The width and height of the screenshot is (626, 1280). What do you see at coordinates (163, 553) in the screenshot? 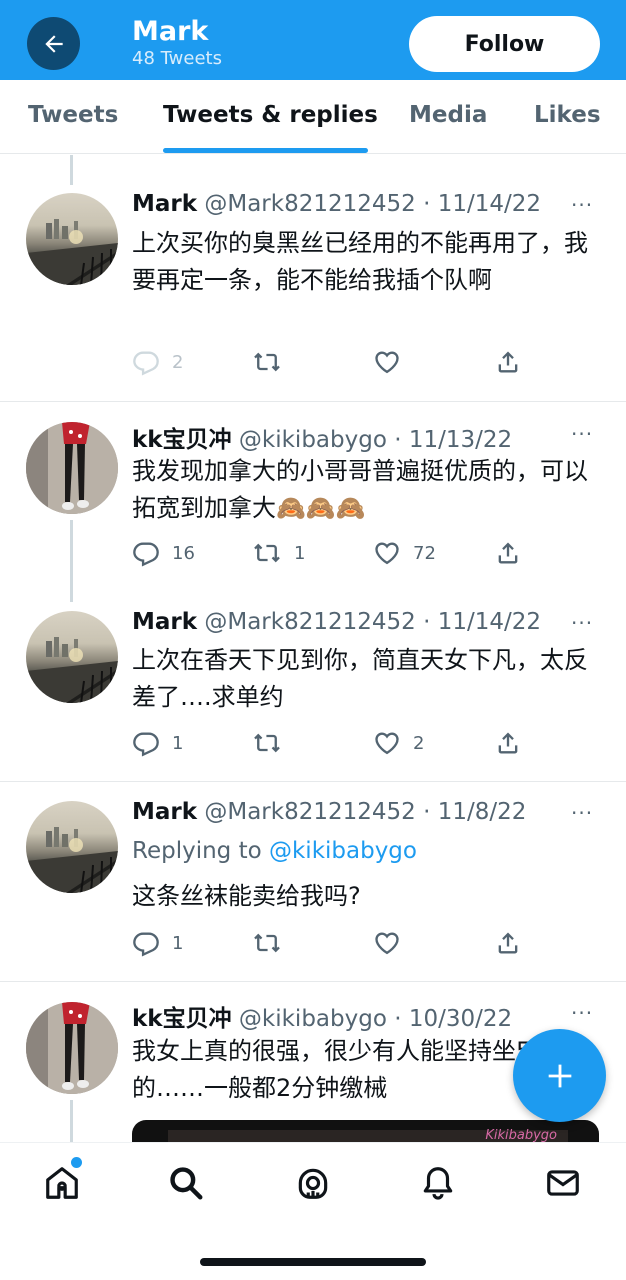
I see `reply-button: 16` at bounding box center [163, 553].